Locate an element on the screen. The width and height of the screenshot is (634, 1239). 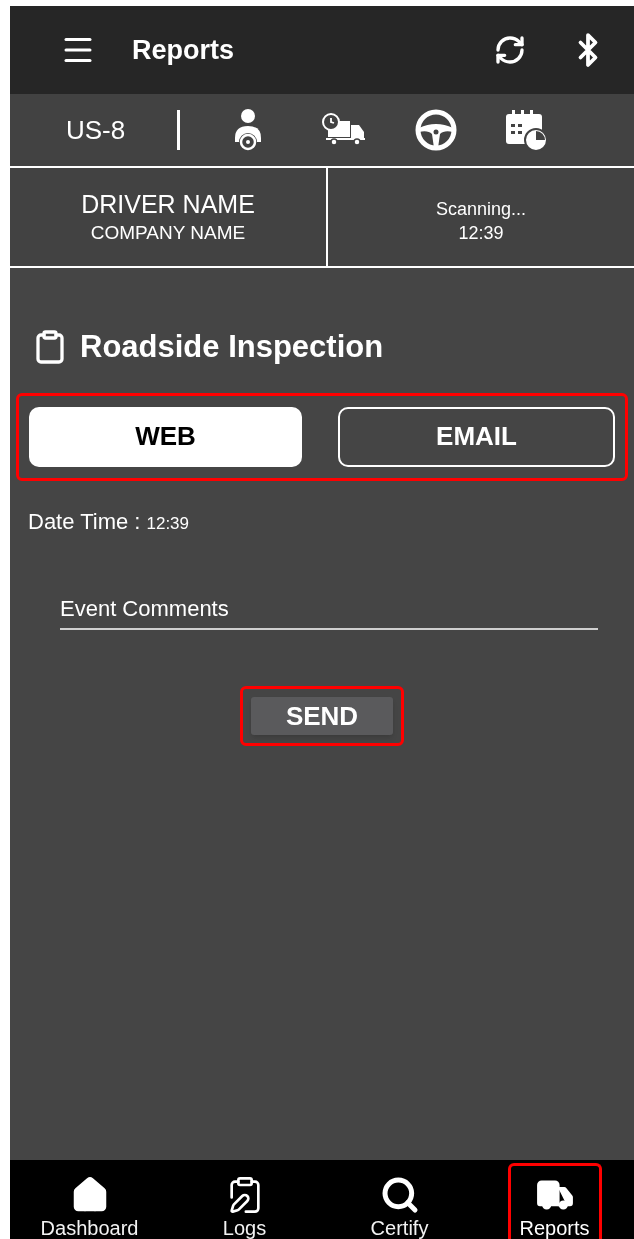
calendar-clock-icon is located at coordinates (526, 130).